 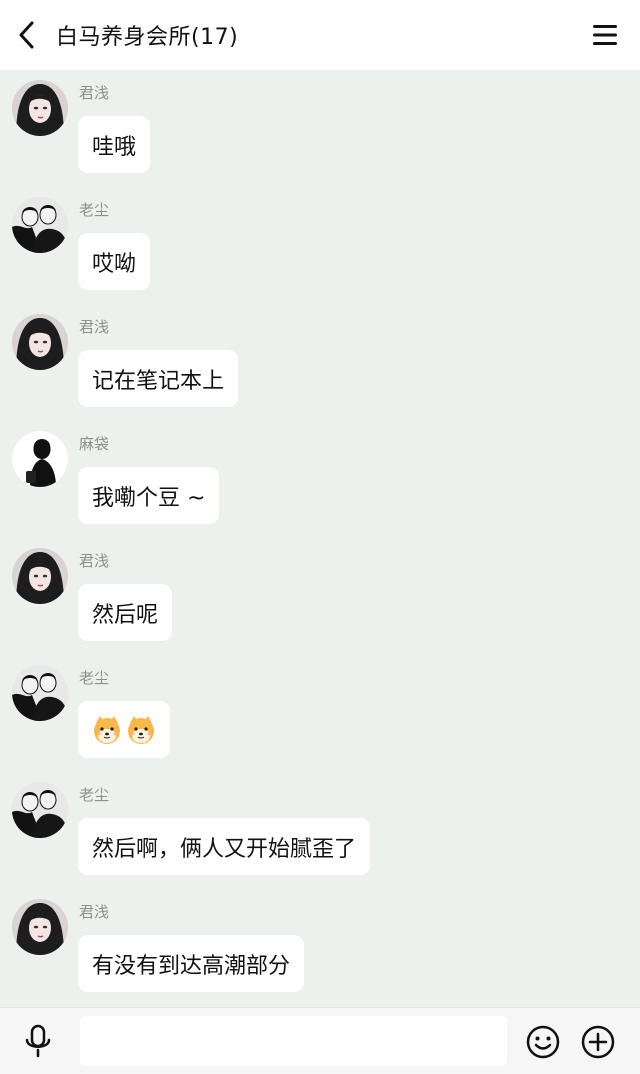 What do you see at coordinates (149, 495) in the screenshot?
I see `message-bubble: 我嘞个豆 ~` at bounding box center [149, 495].